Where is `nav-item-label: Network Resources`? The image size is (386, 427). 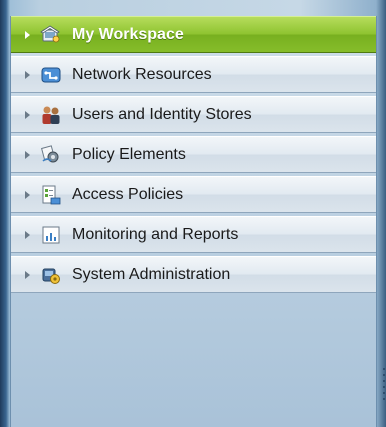
nav-item-label: Network Resources is located at coordinates (142, 74).